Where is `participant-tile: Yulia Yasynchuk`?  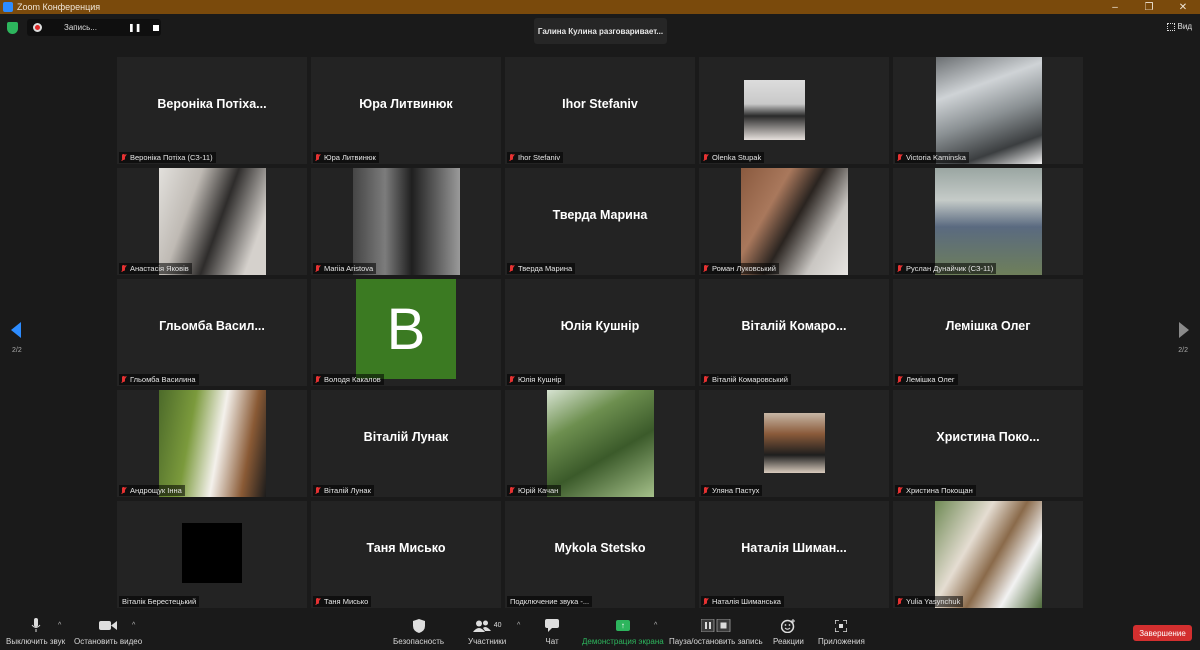 participant-tile: Yulia Yasynchuk is located at coordinates (988, 554).